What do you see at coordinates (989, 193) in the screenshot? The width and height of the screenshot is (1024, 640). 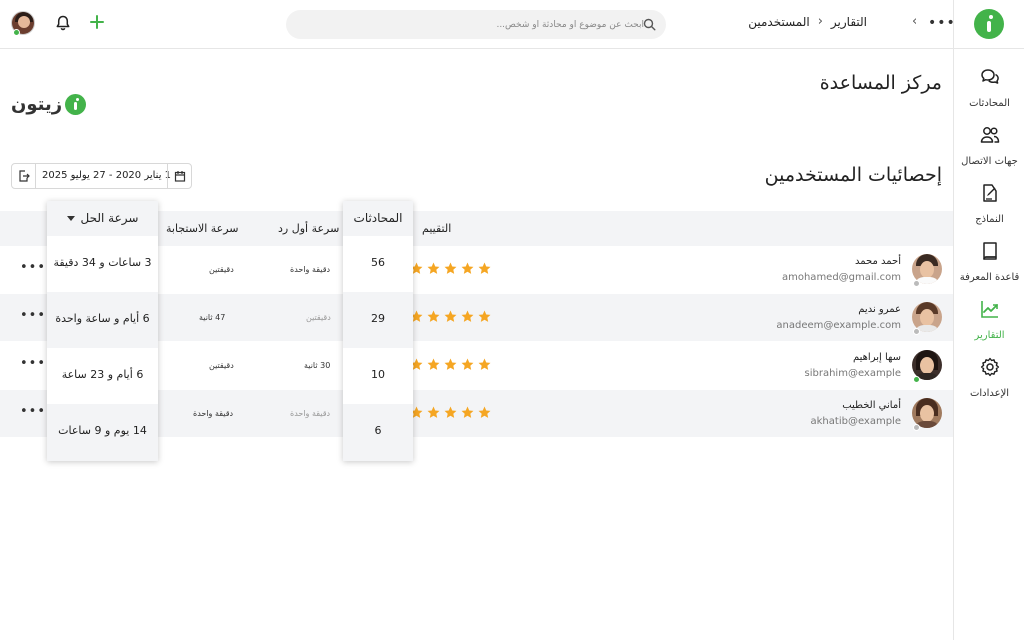 I see `forms-icon` at bounding box center [989, 193].